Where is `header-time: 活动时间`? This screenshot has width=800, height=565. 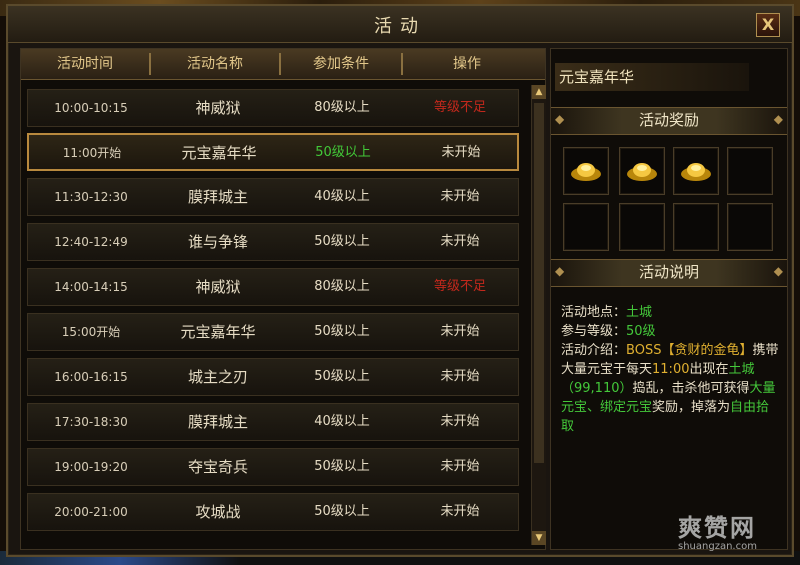
header-time: 活动时间 is located at coordinates (85, 64).